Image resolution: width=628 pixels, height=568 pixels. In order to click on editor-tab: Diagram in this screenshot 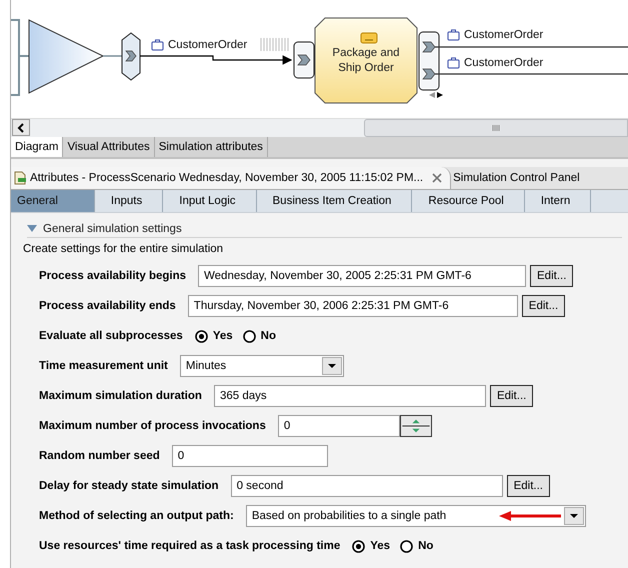, I will do `click(37, 147)`.